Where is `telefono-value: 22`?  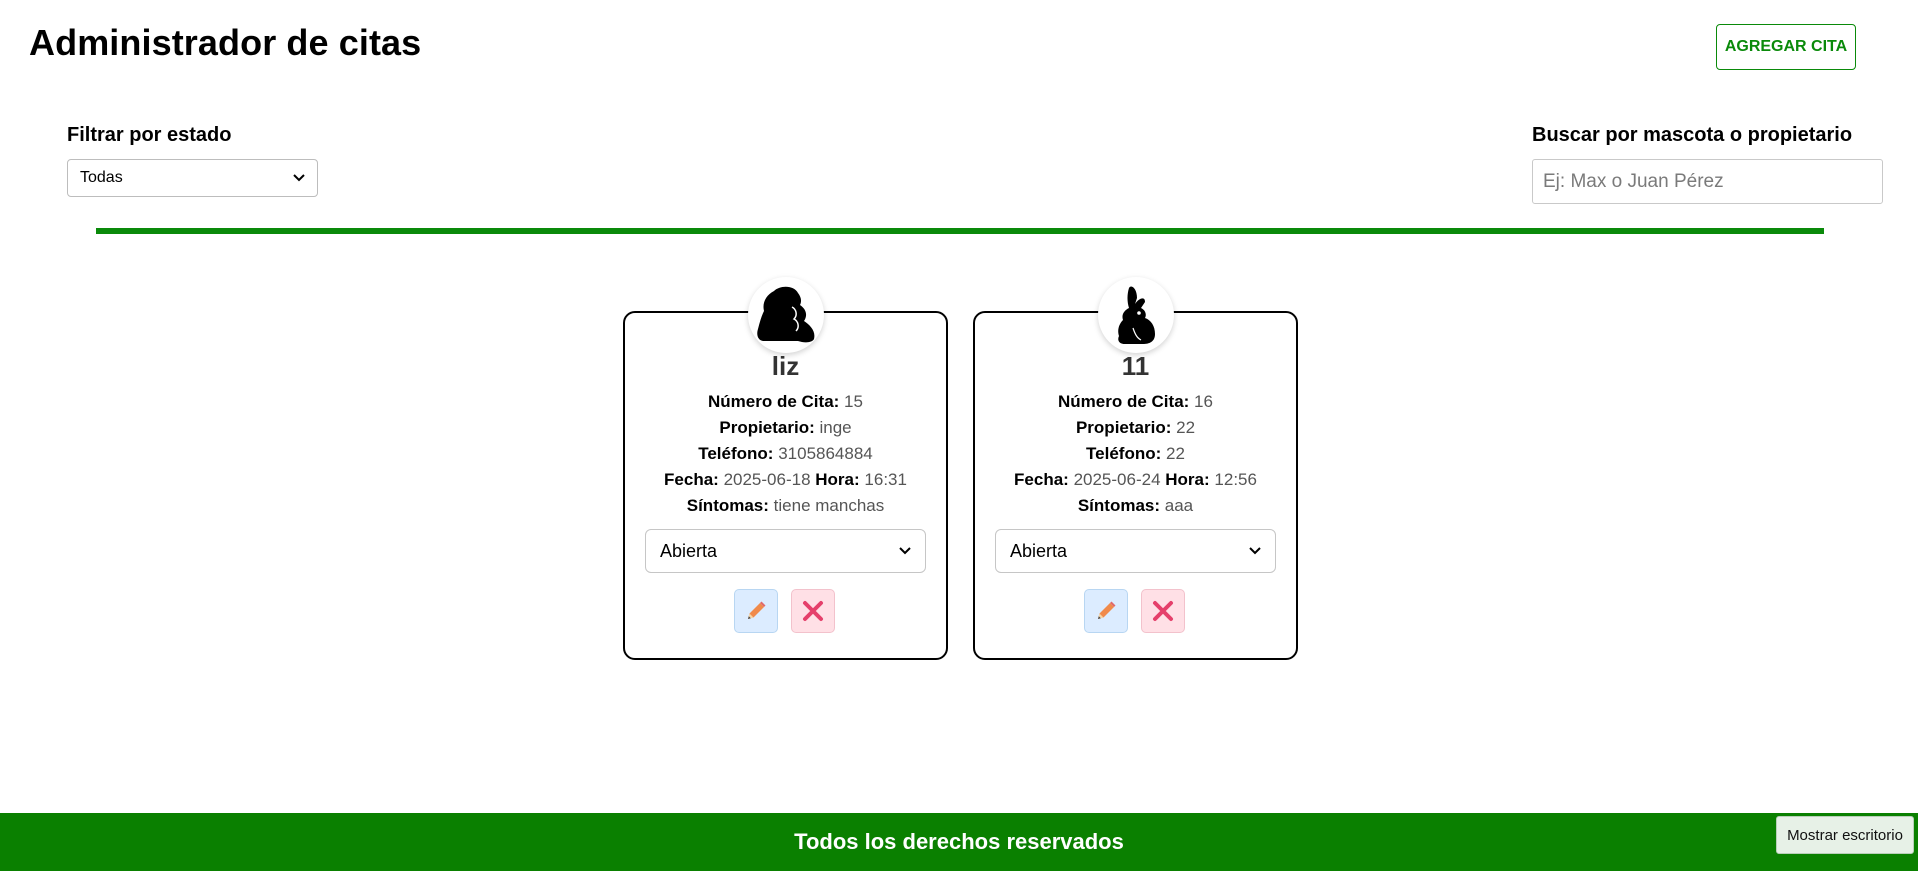 telefono-value: 22 is located at coordinates (1175, 453).